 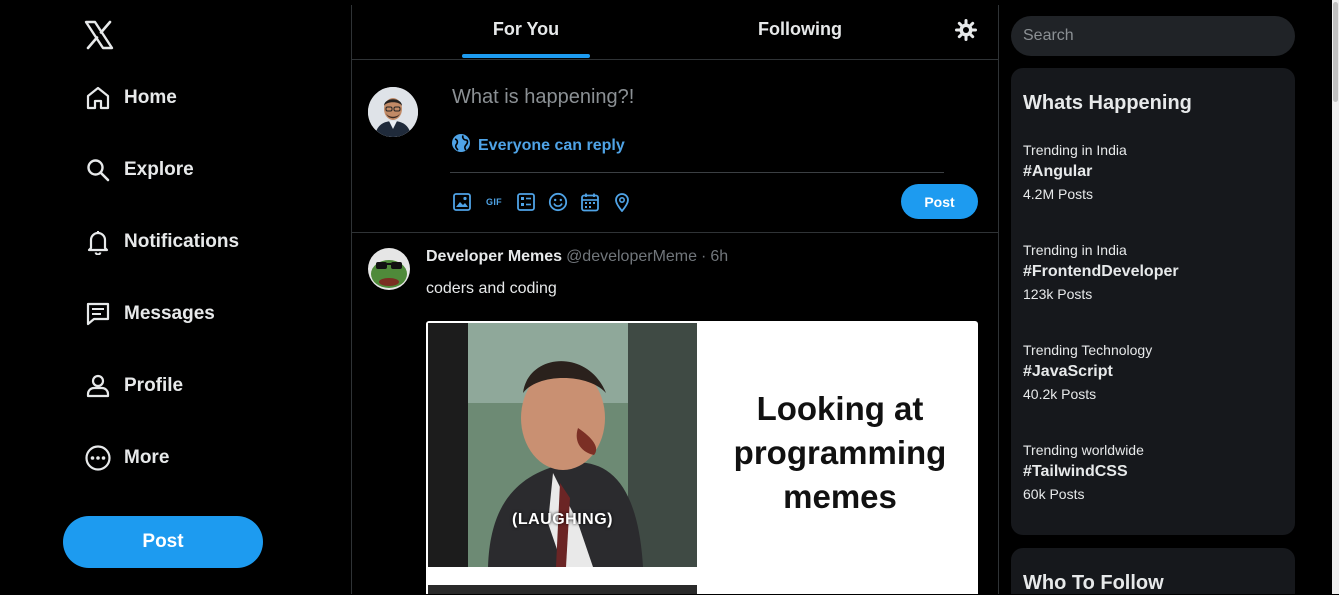 I want to click on sidebar-item-notifications: Notifications, so click(x=161, y=242).